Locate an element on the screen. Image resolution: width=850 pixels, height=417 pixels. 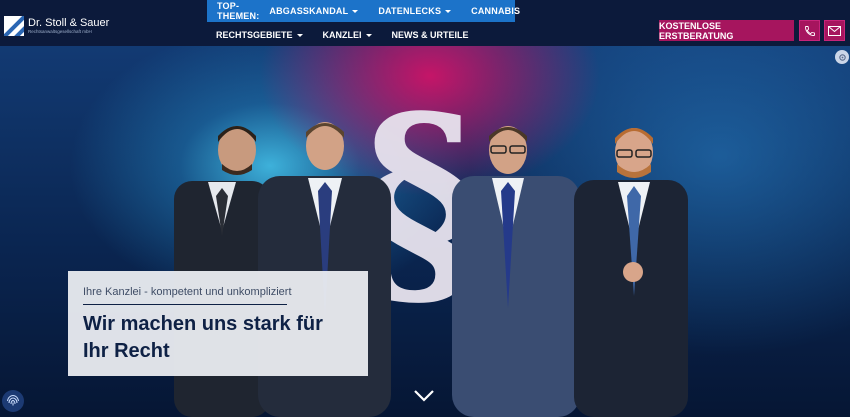
divider is located at coordinates (185, 304).